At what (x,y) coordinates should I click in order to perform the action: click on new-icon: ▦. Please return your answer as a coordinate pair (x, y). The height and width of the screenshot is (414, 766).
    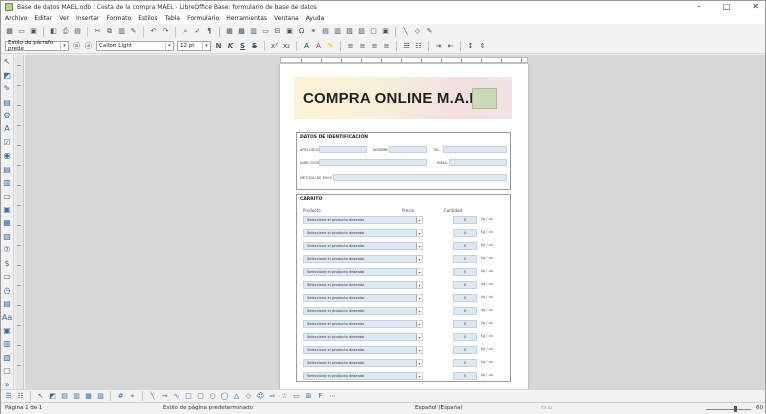
    Looking at the image, I should click on (9, 31).